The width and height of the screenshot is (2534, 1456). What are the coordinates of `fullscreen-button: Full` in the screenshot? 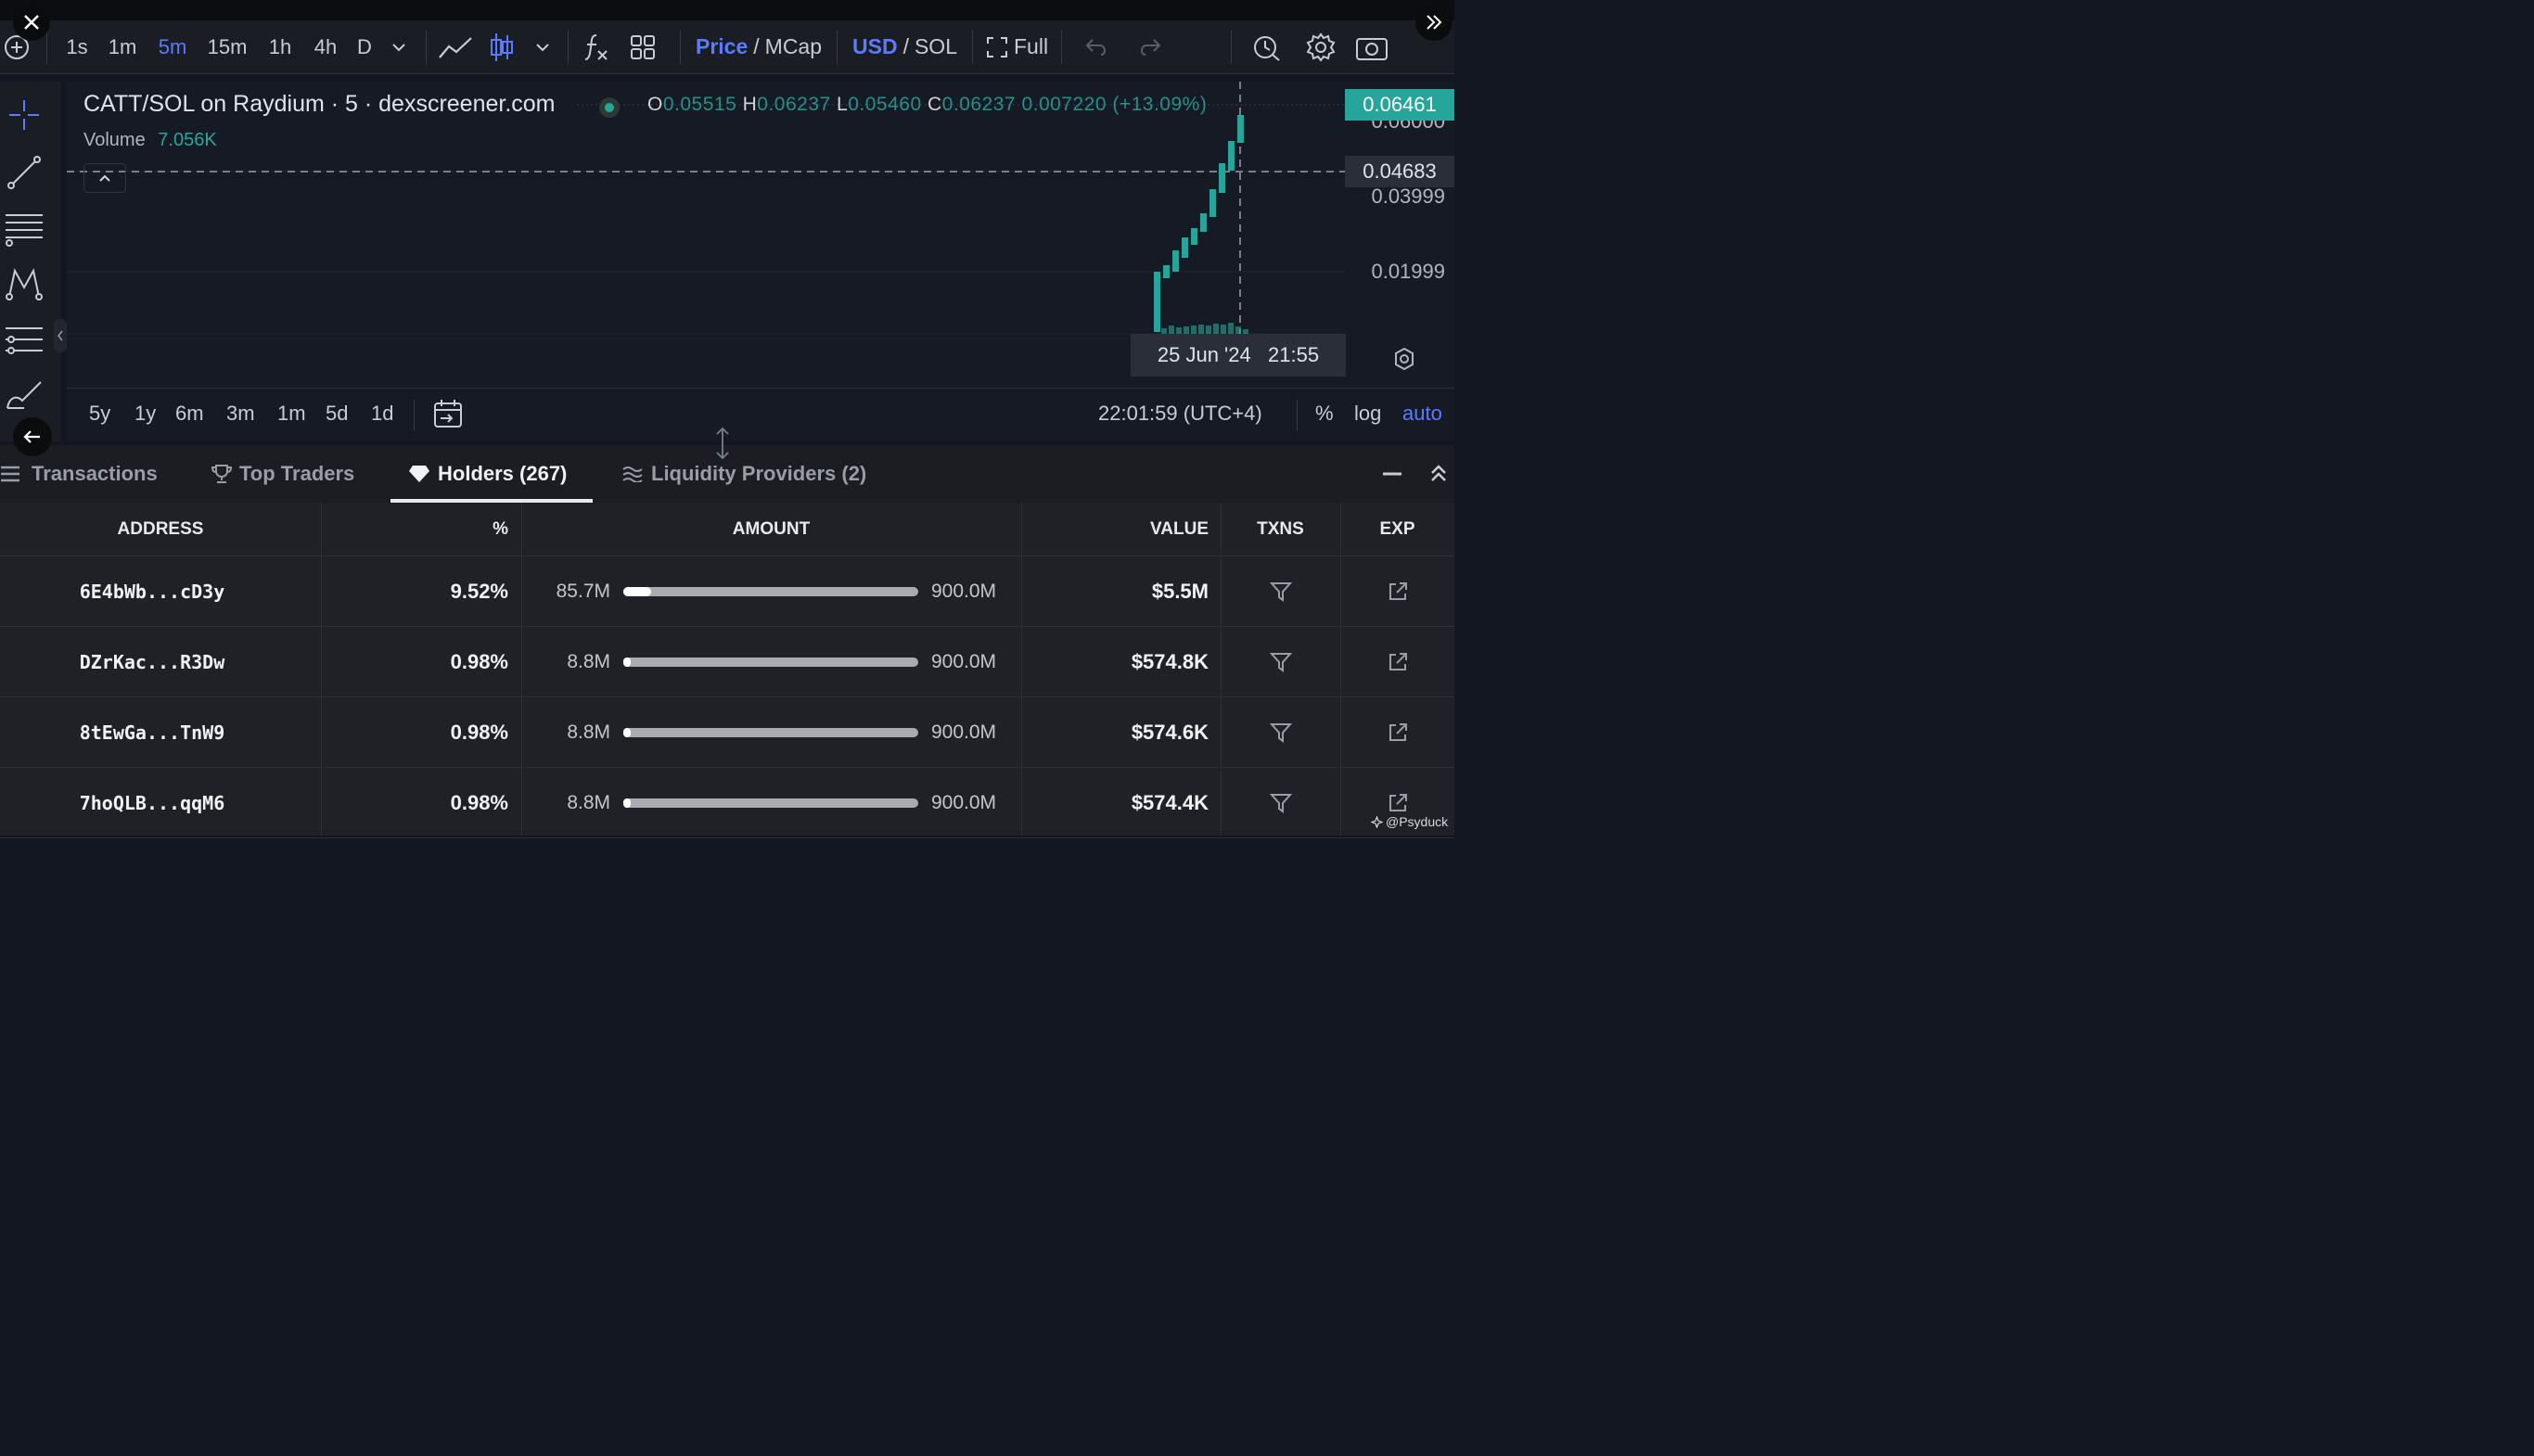 It's located at (1017, 46).